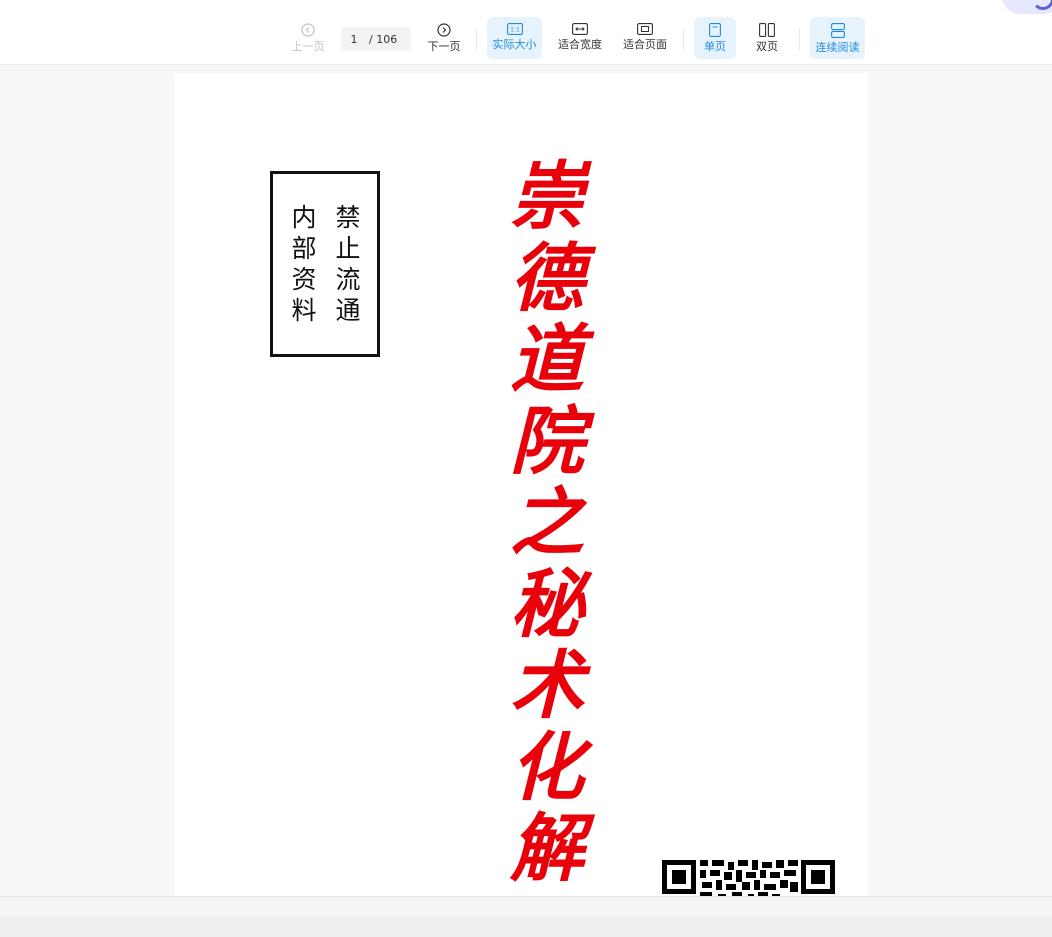 Image resolution: width=1052 pixels, height=937 pixels. Describe the element at coordinates (526, 907) in the screenshot. I see `horizontal-scrollbar` at that location.